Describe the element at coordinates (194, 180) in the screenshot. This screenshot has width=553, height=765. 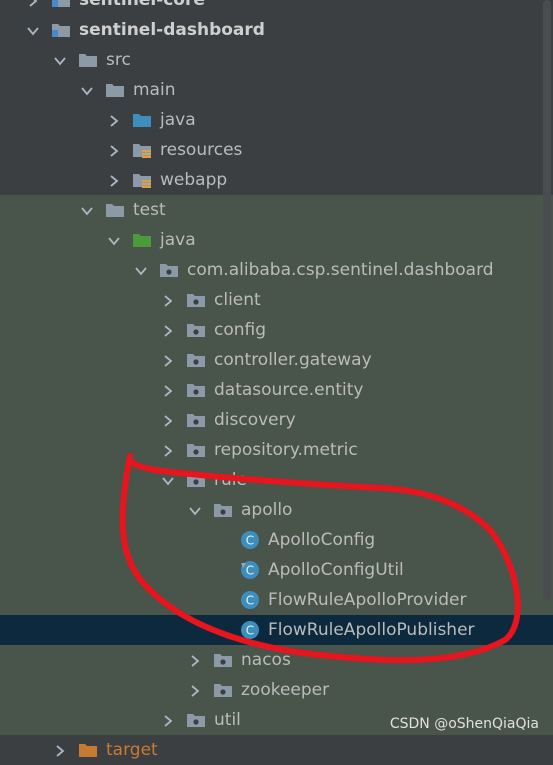
I see `tree-item-label: webapp` at that location.